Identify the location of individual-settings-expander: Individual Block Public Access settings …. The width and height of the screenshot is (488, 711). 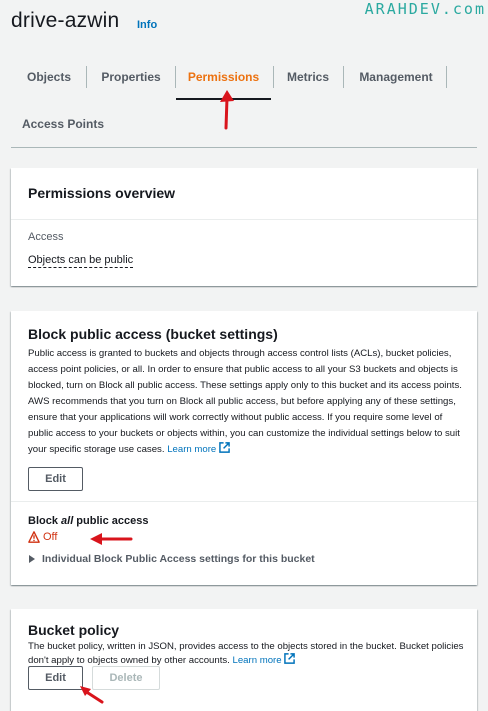
(171, 559).